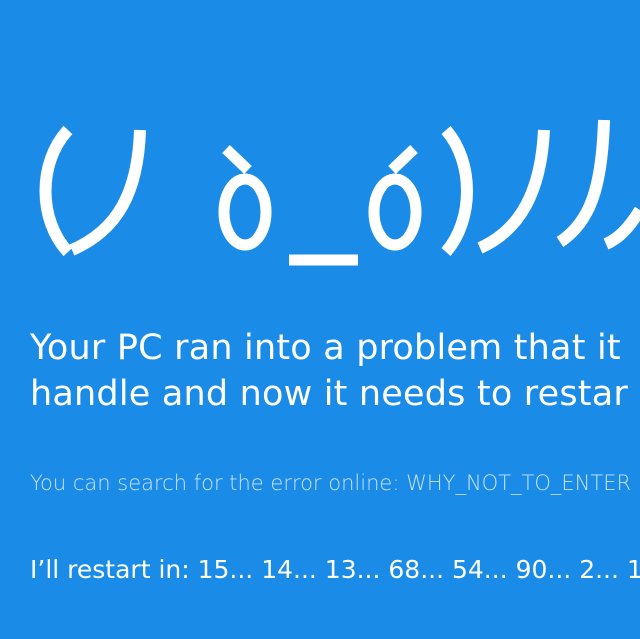 This screenshot has height=639, width=640. Describe the element at coordinates (245, 212) in the screenshot. I see `left-eye-glyph` at that location.